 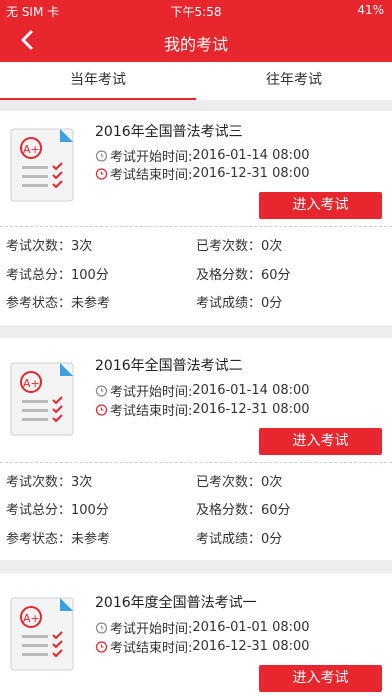 I want to click on start-time: 2016-01-01 08:00, so click(x=251, y=627).